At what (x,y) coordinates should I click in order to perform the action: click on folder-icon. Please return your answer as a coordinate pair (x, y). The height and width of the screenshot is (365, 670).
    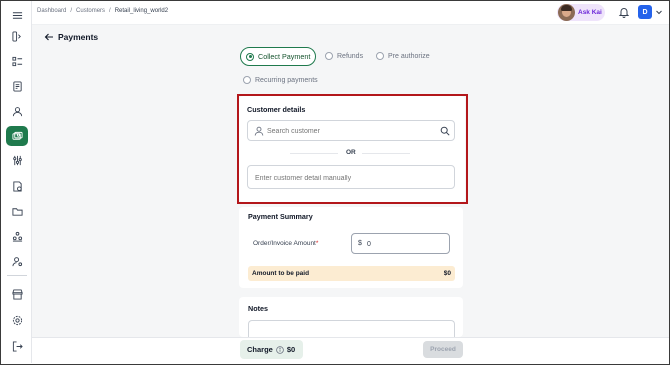
    Looking at the image, I should click on (17, 211).